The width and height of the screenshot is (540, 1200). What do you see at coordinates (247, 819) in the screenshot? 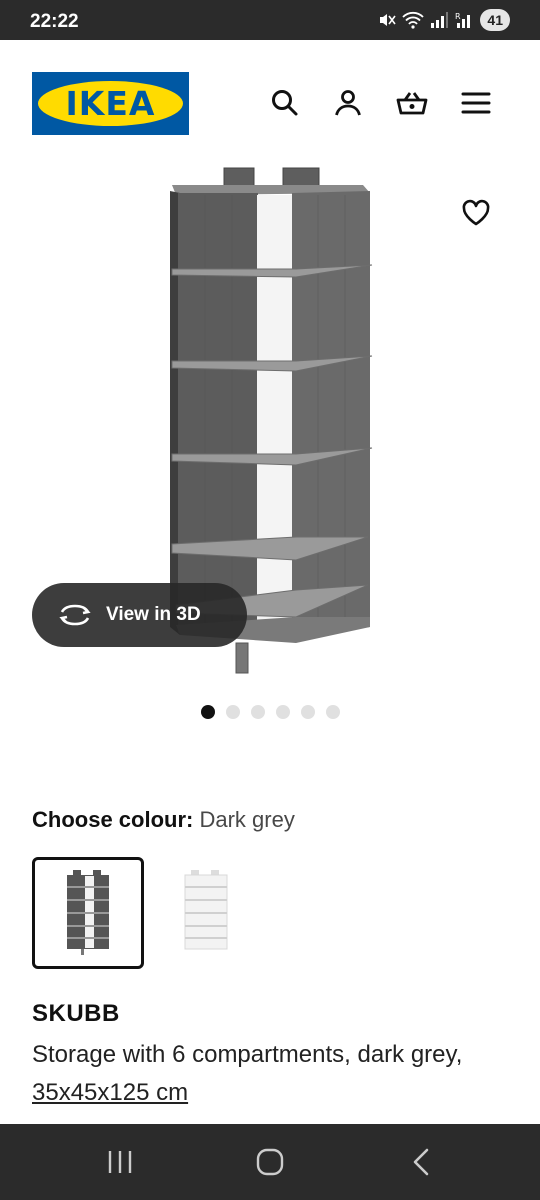
I see `selected-colour-value: Dark grey` at bounding box center [247, 819].